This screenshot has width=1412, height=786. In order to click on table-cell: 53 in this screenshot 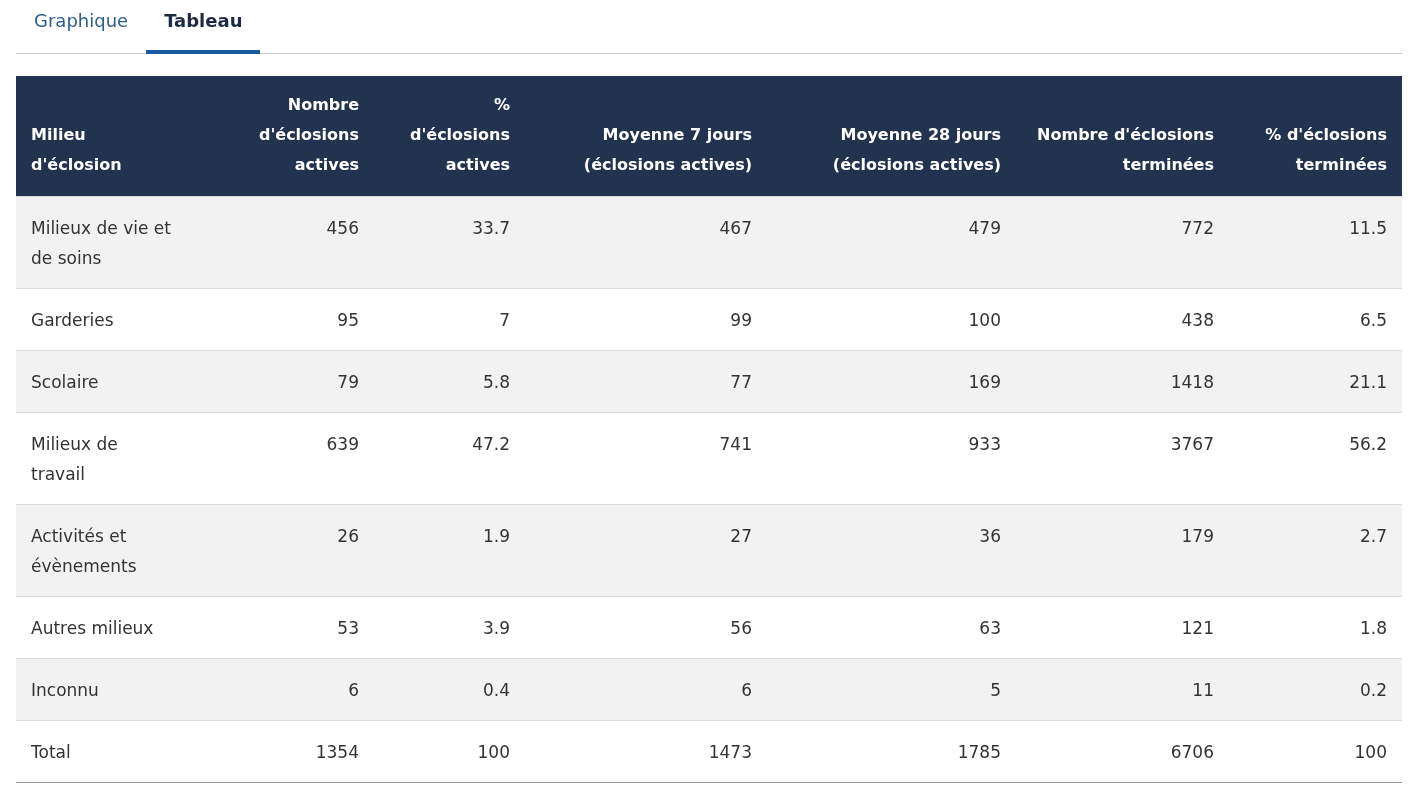, I will do `click(295, 627)`.